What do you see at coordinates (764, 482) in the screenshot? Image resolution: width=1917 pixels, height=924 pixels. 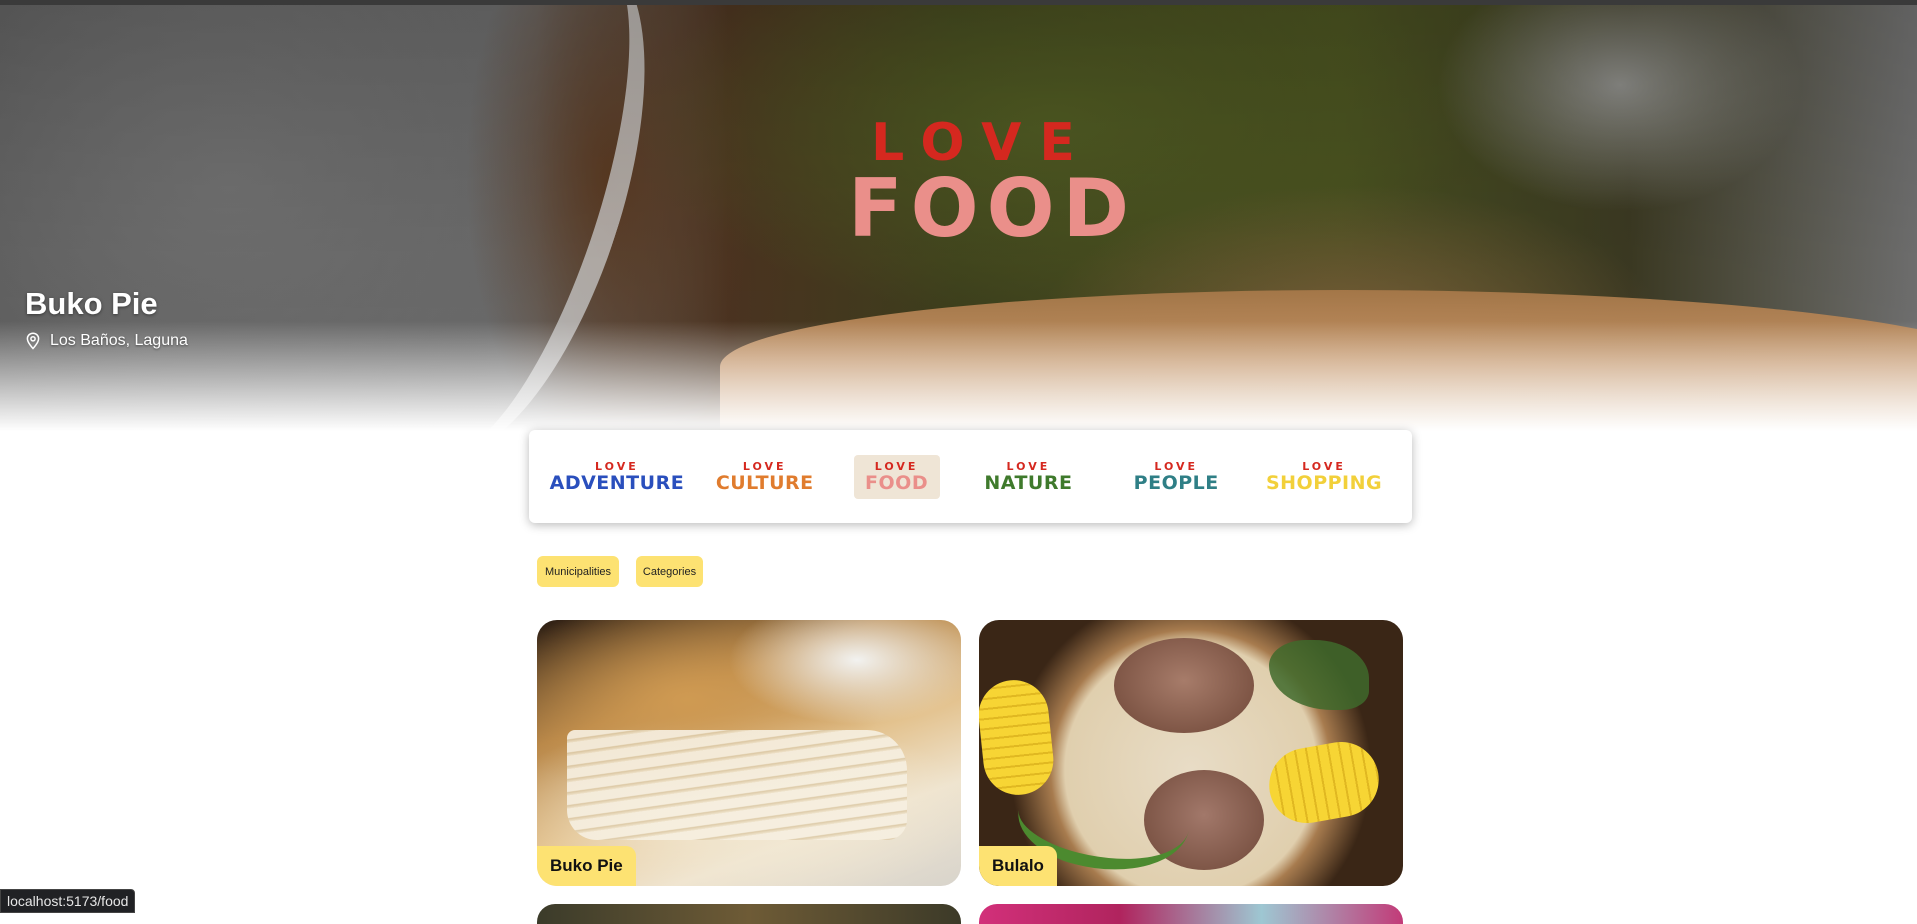 I see `category-word: CULTURE` at bounding box center [764, 482].